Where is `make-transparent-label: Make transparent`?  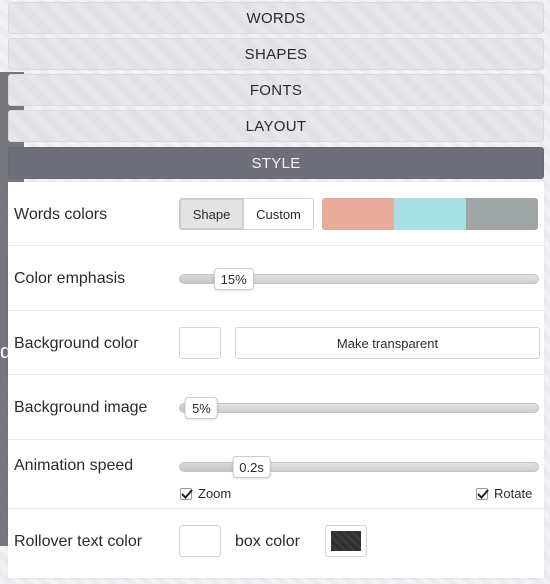
make-transparent-label: Make transparent is located at coordinates (387, 343).